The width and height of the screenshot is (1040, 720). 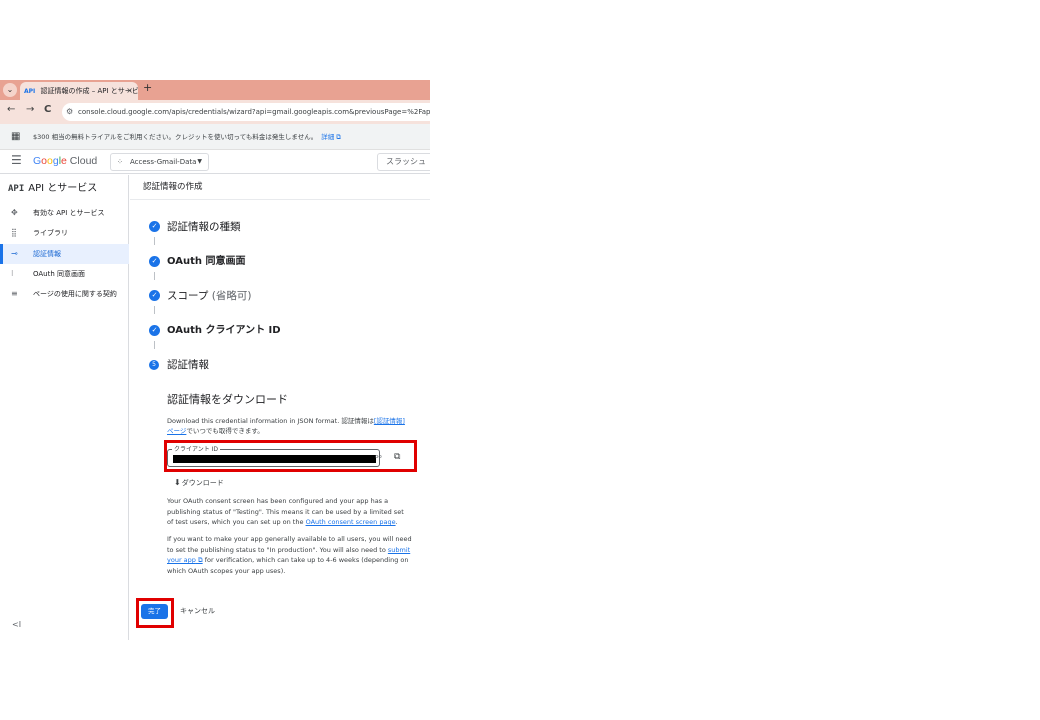 I want to click on gift-icon: ▦, so click(x=16, y=136).